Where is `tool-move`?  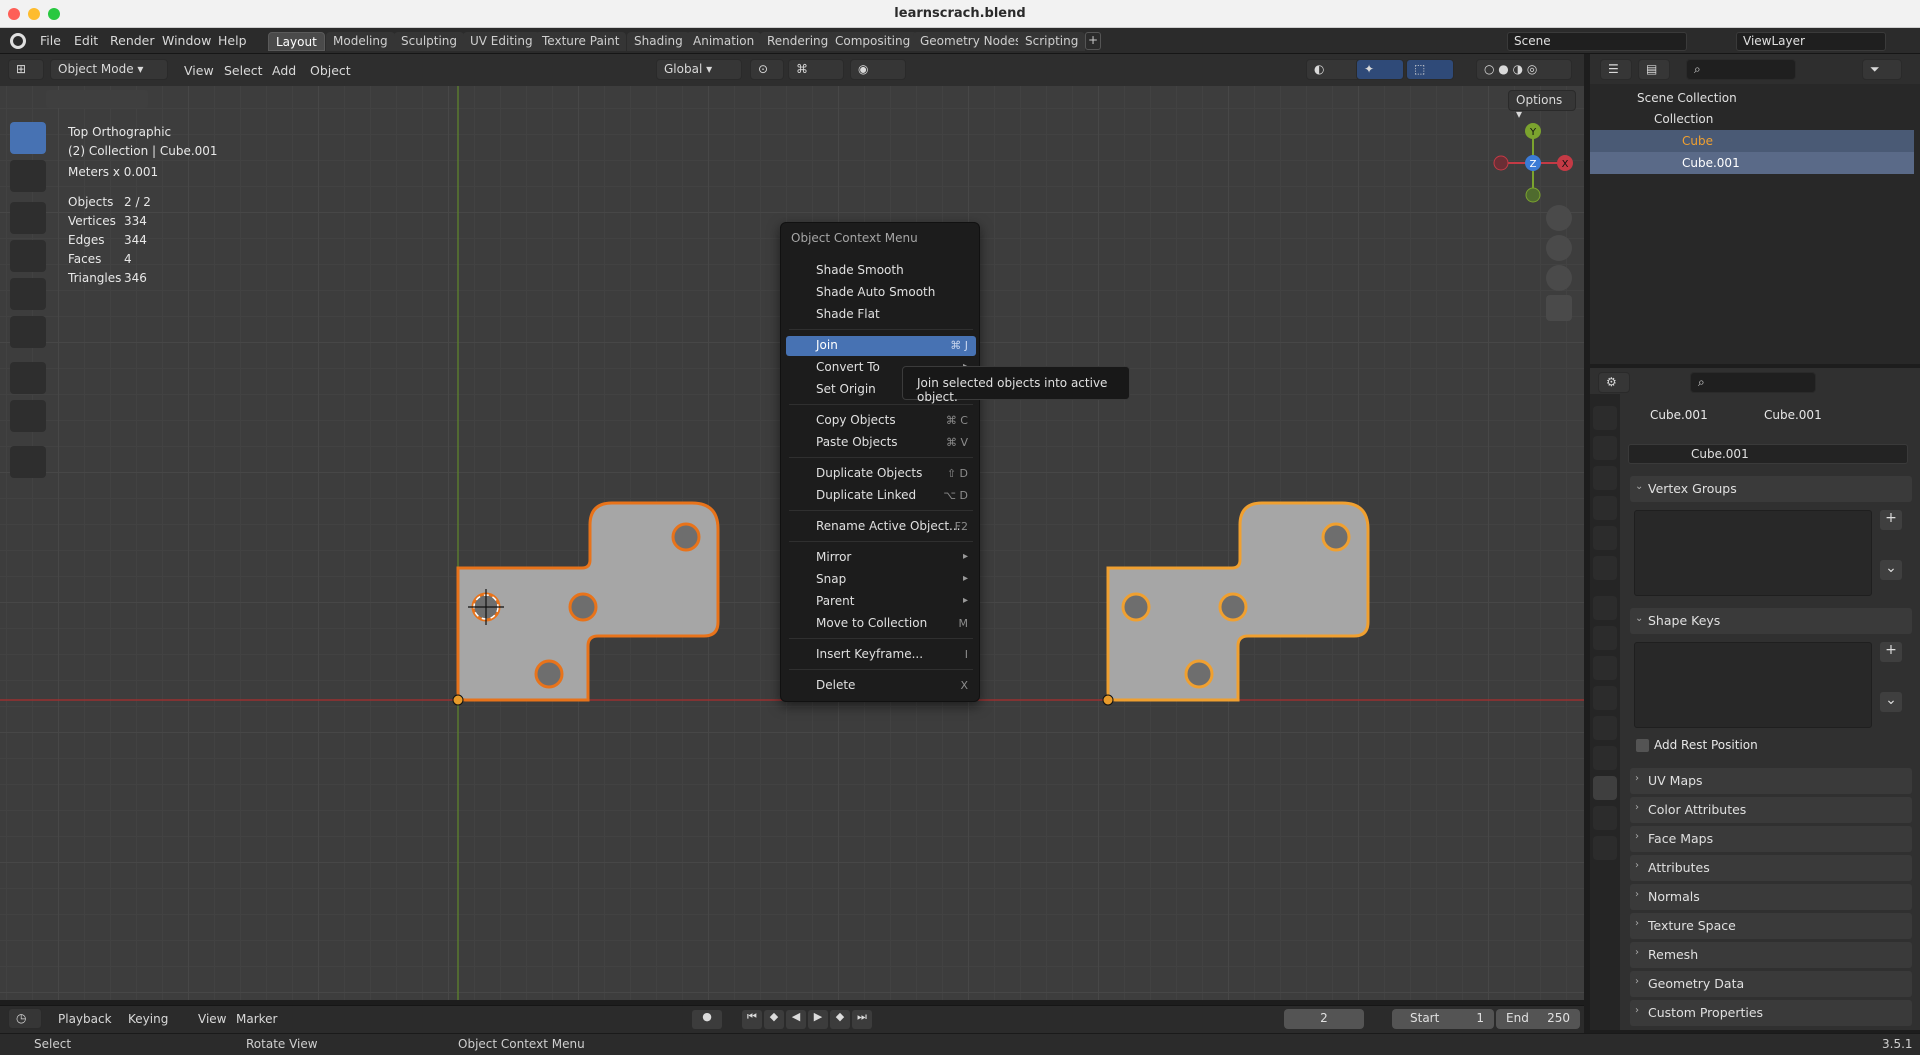
tool-move is located at coordinates (28, 218).